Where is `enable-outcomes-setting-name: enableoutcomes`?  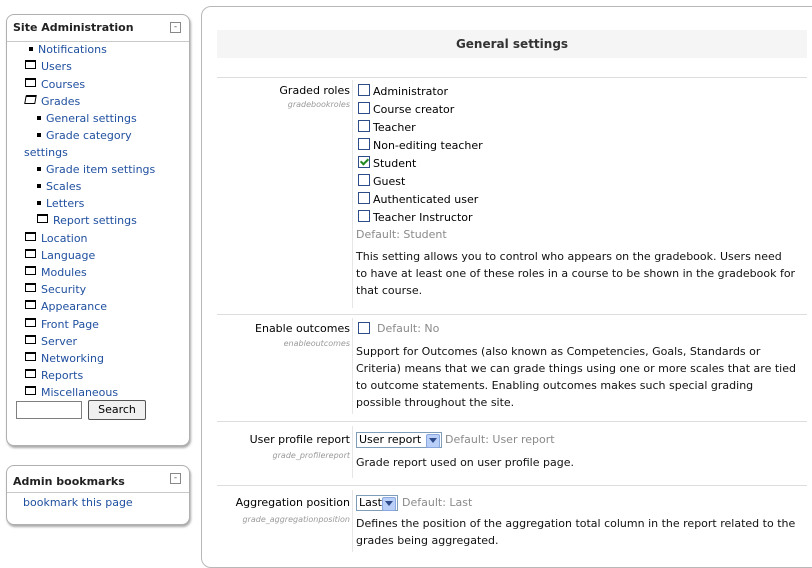 enable-outcomes-setting-name: enableoutcomes is located at coordinates (316, 343).